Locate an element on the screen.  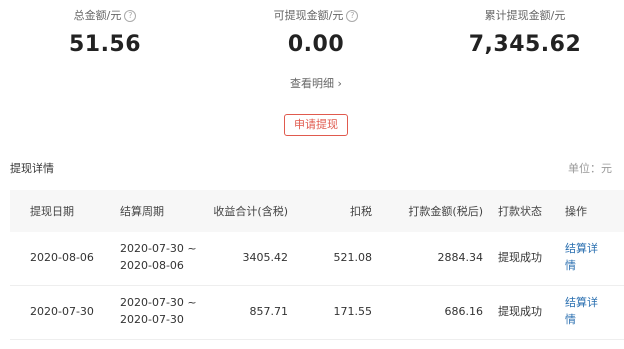
header-status: 打款状态 is located at coordinates (520, 211).